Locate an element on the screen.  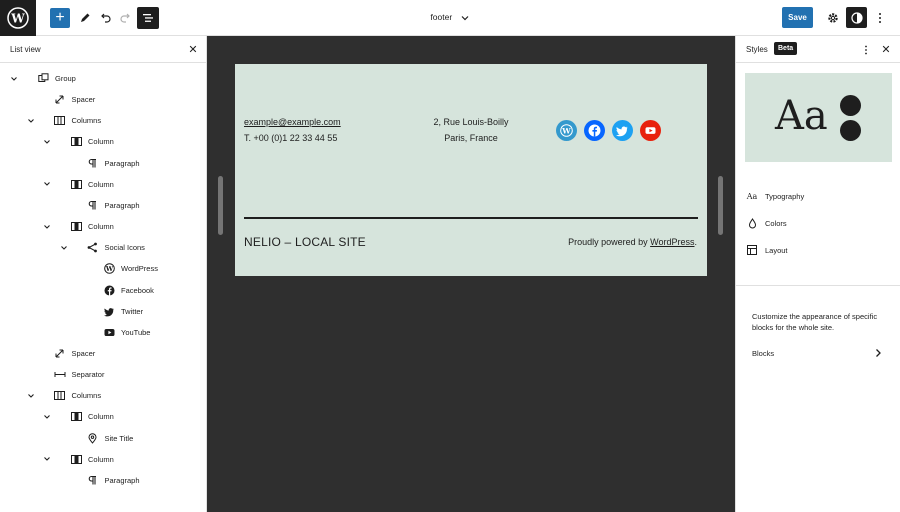
chevron-right-icon is located at coordinates (878, 353).